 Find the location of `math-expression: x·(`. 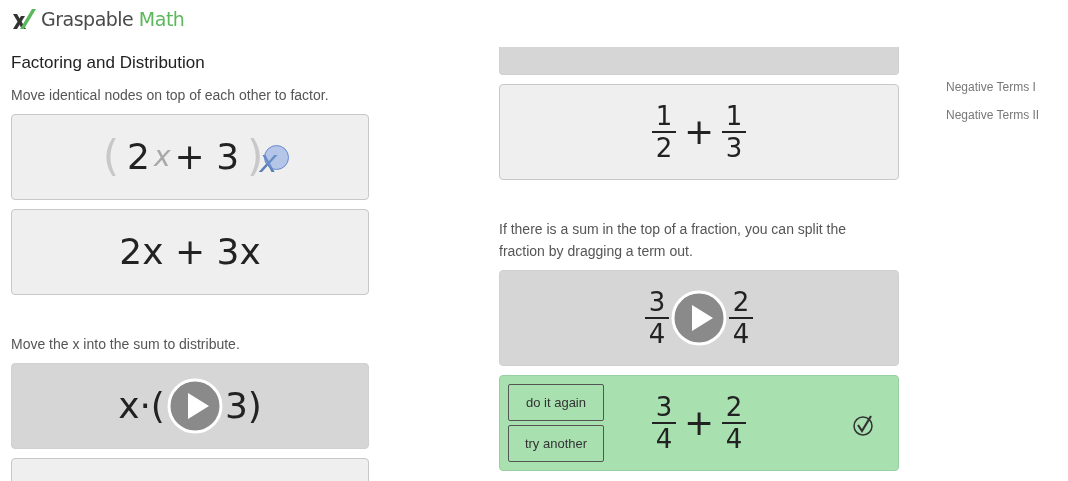

math-expression: x·( is located at coordinates (141, 405).